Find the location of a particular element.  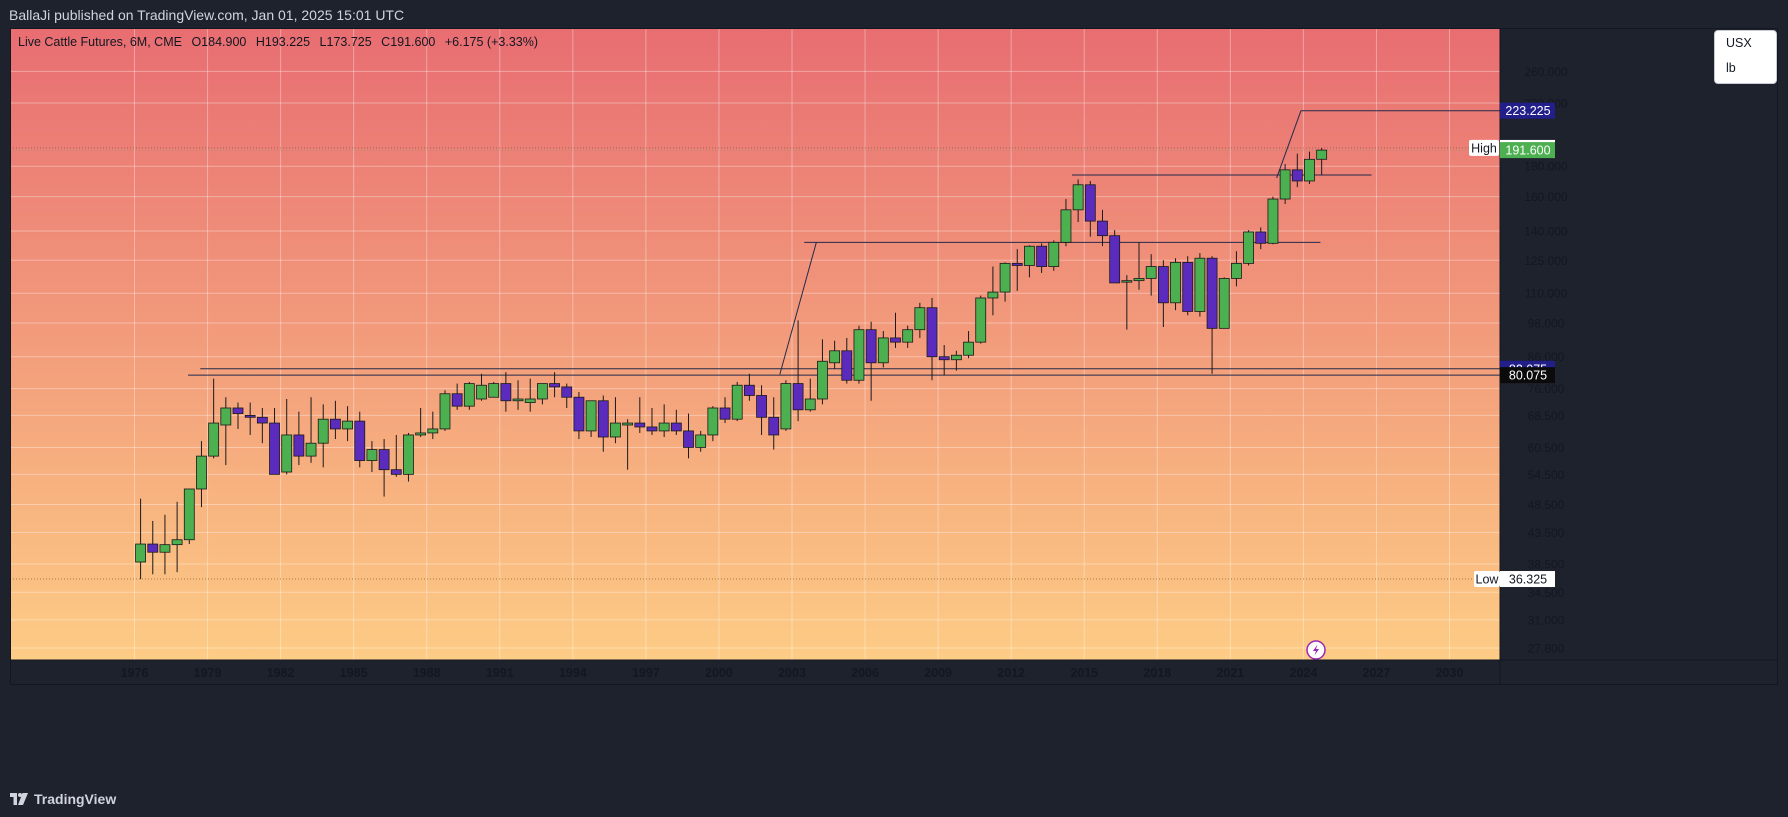

low-tag: Low is located at coordinates (1488, 580).